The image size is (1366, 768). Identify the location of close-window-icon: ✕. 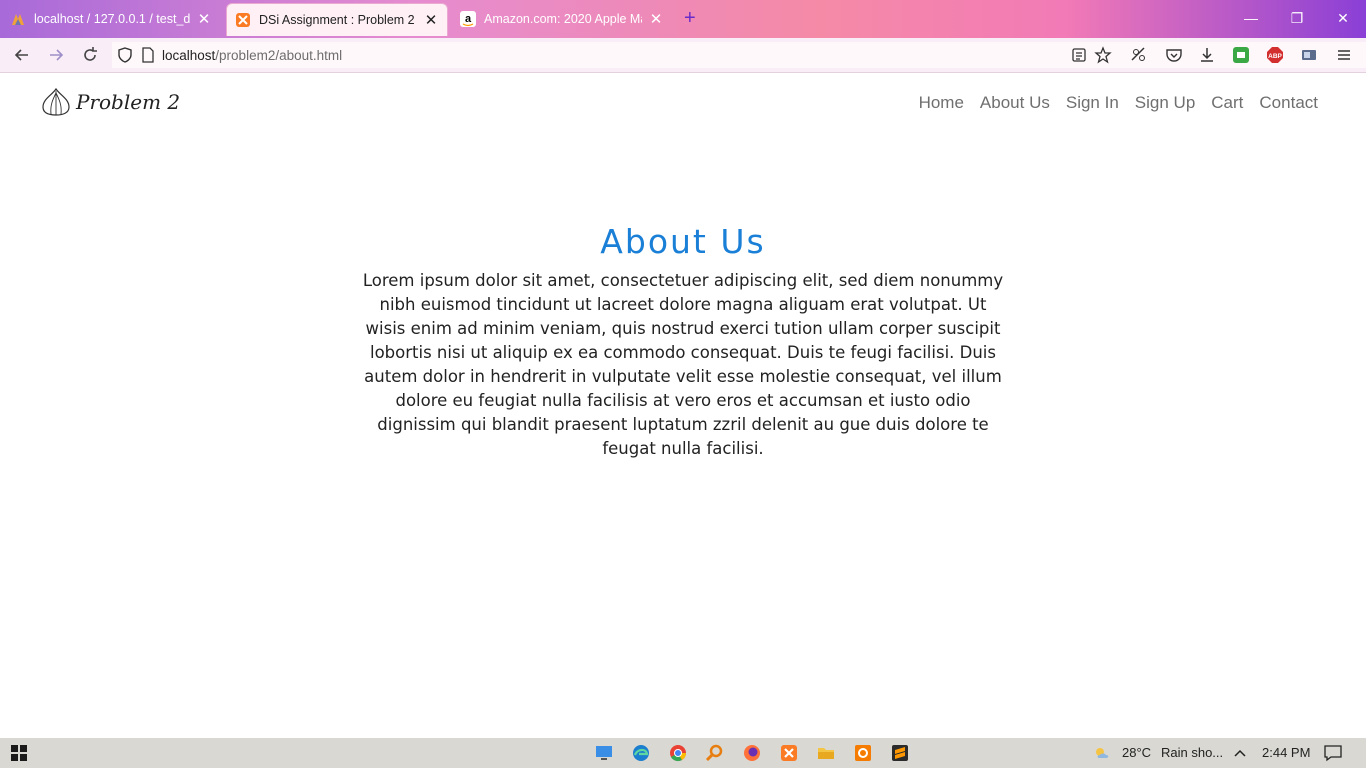
(1343, 18).